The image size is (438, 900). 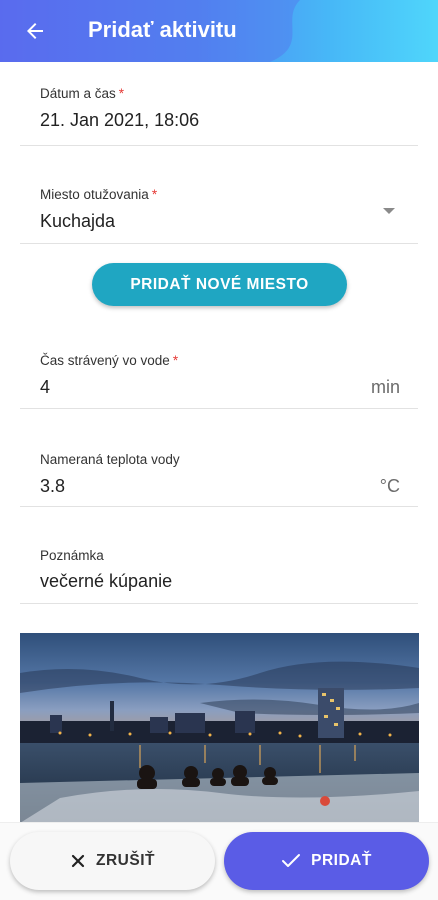 I want to click on water-temp-label: Nameraná teplota vody, so click(x=110, y=459).